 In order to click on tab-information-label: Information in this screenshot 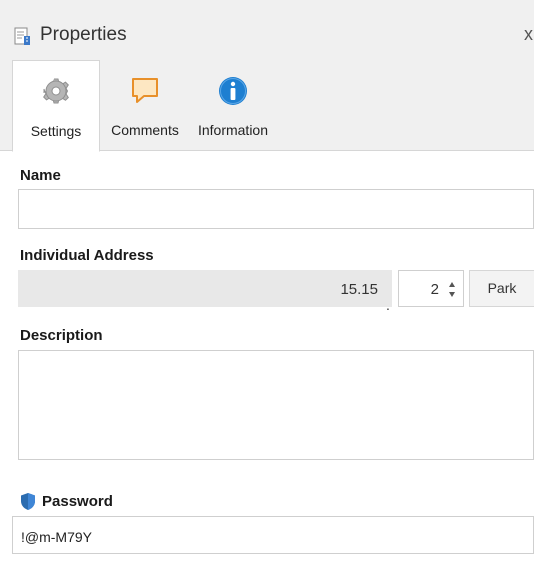, I will do `click(233, 130)`.